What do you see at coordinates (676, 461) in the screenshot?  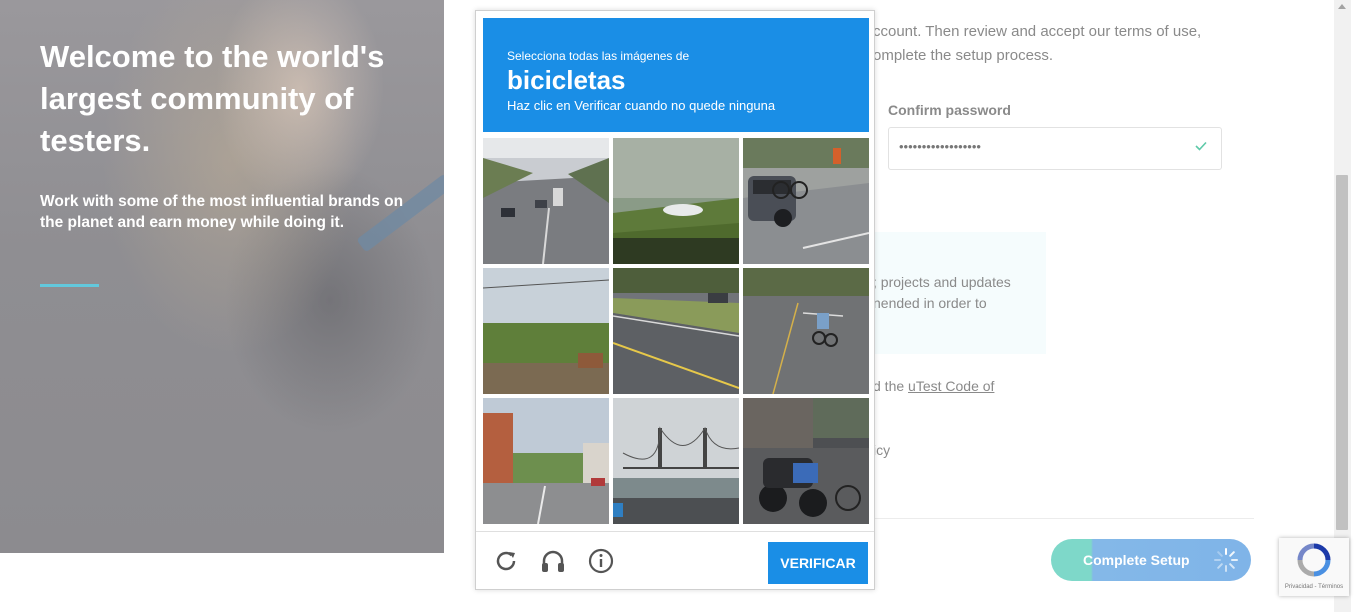 I see `bridge-tile` at bounding box center [676, 461].